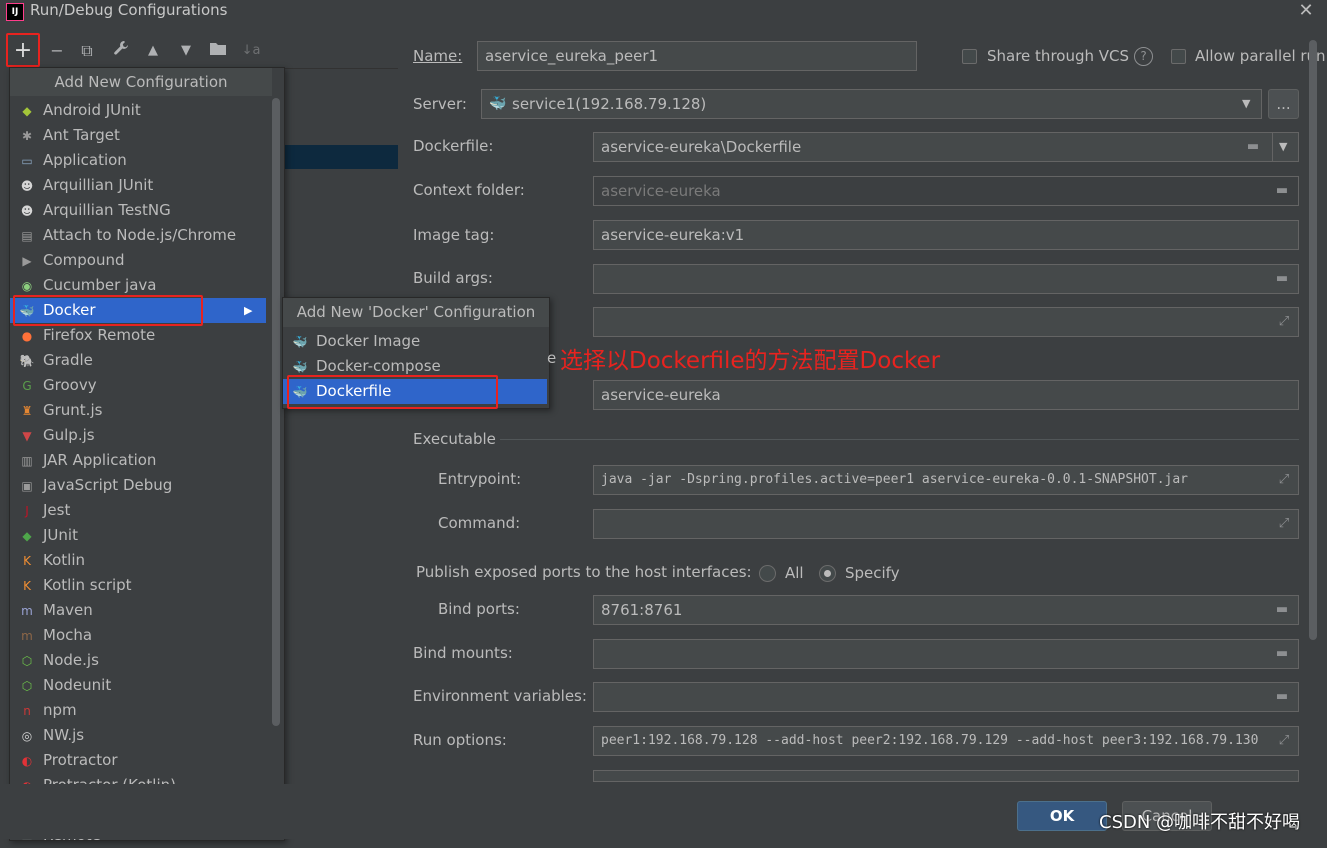 The height and width of the screenshot is (848, 1327). Describe the element at coordinates (453, 146) in the screenshot. I see `dockerfile-label: Dockerfile:` at that location.